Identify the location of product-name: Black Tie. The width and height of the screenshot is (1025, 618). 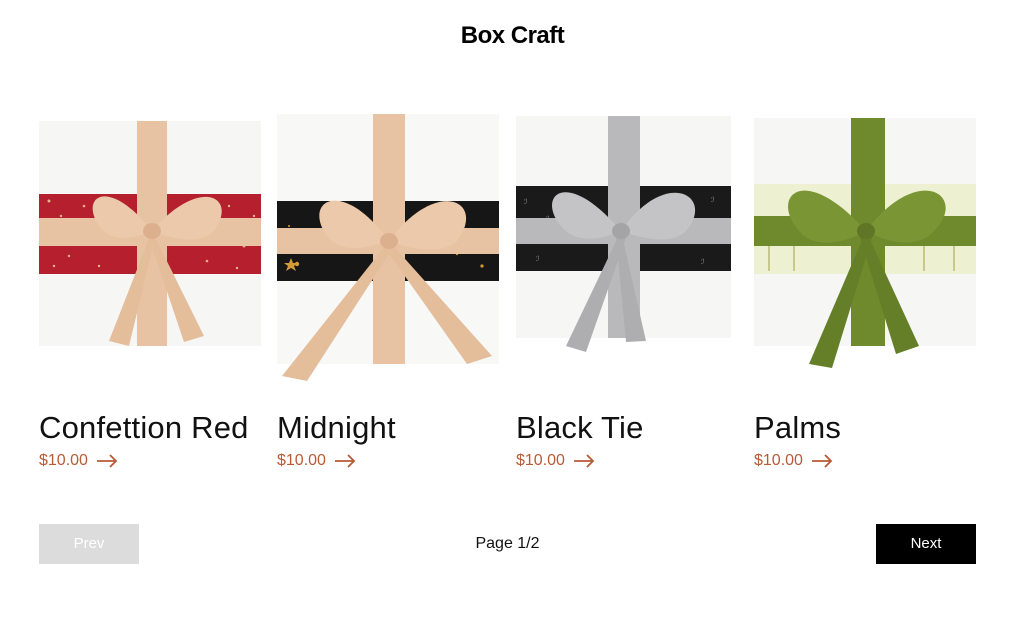
(627, 428).